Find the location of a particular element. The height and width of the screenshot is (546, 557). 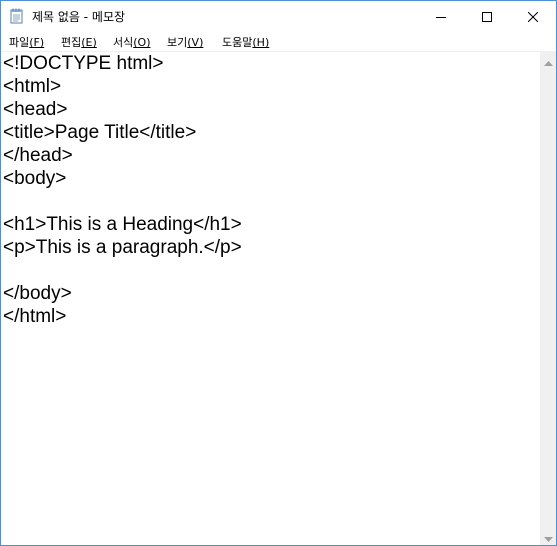

scroll-down-arrow-icon is located at coordinates (548, 536).